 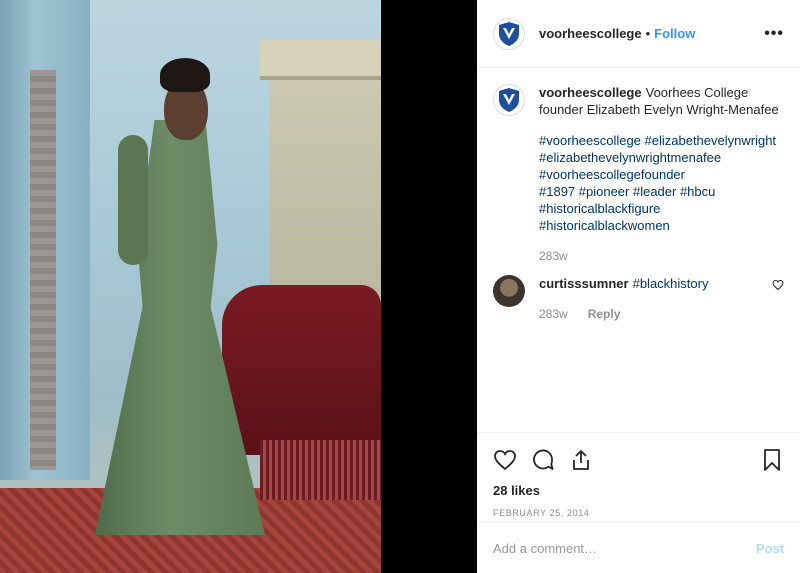 I want to click on post-button: Post, so click(x=770, y=548).